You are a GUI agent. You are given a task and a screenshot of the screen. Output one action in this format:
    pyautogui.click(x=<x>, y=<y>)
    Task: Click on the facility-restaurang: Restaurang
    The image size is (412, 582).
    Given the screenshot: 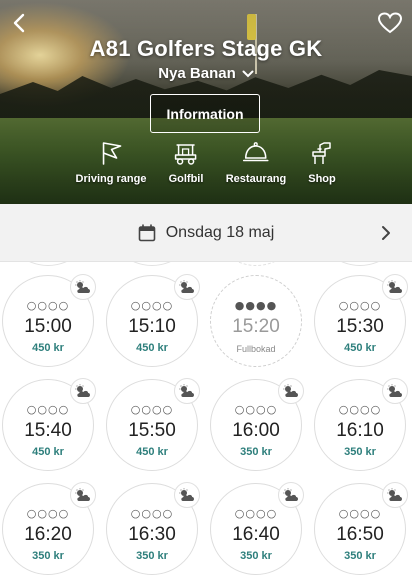 What is the action you would take?
    pyautogui.click(x=256, y=162)
    